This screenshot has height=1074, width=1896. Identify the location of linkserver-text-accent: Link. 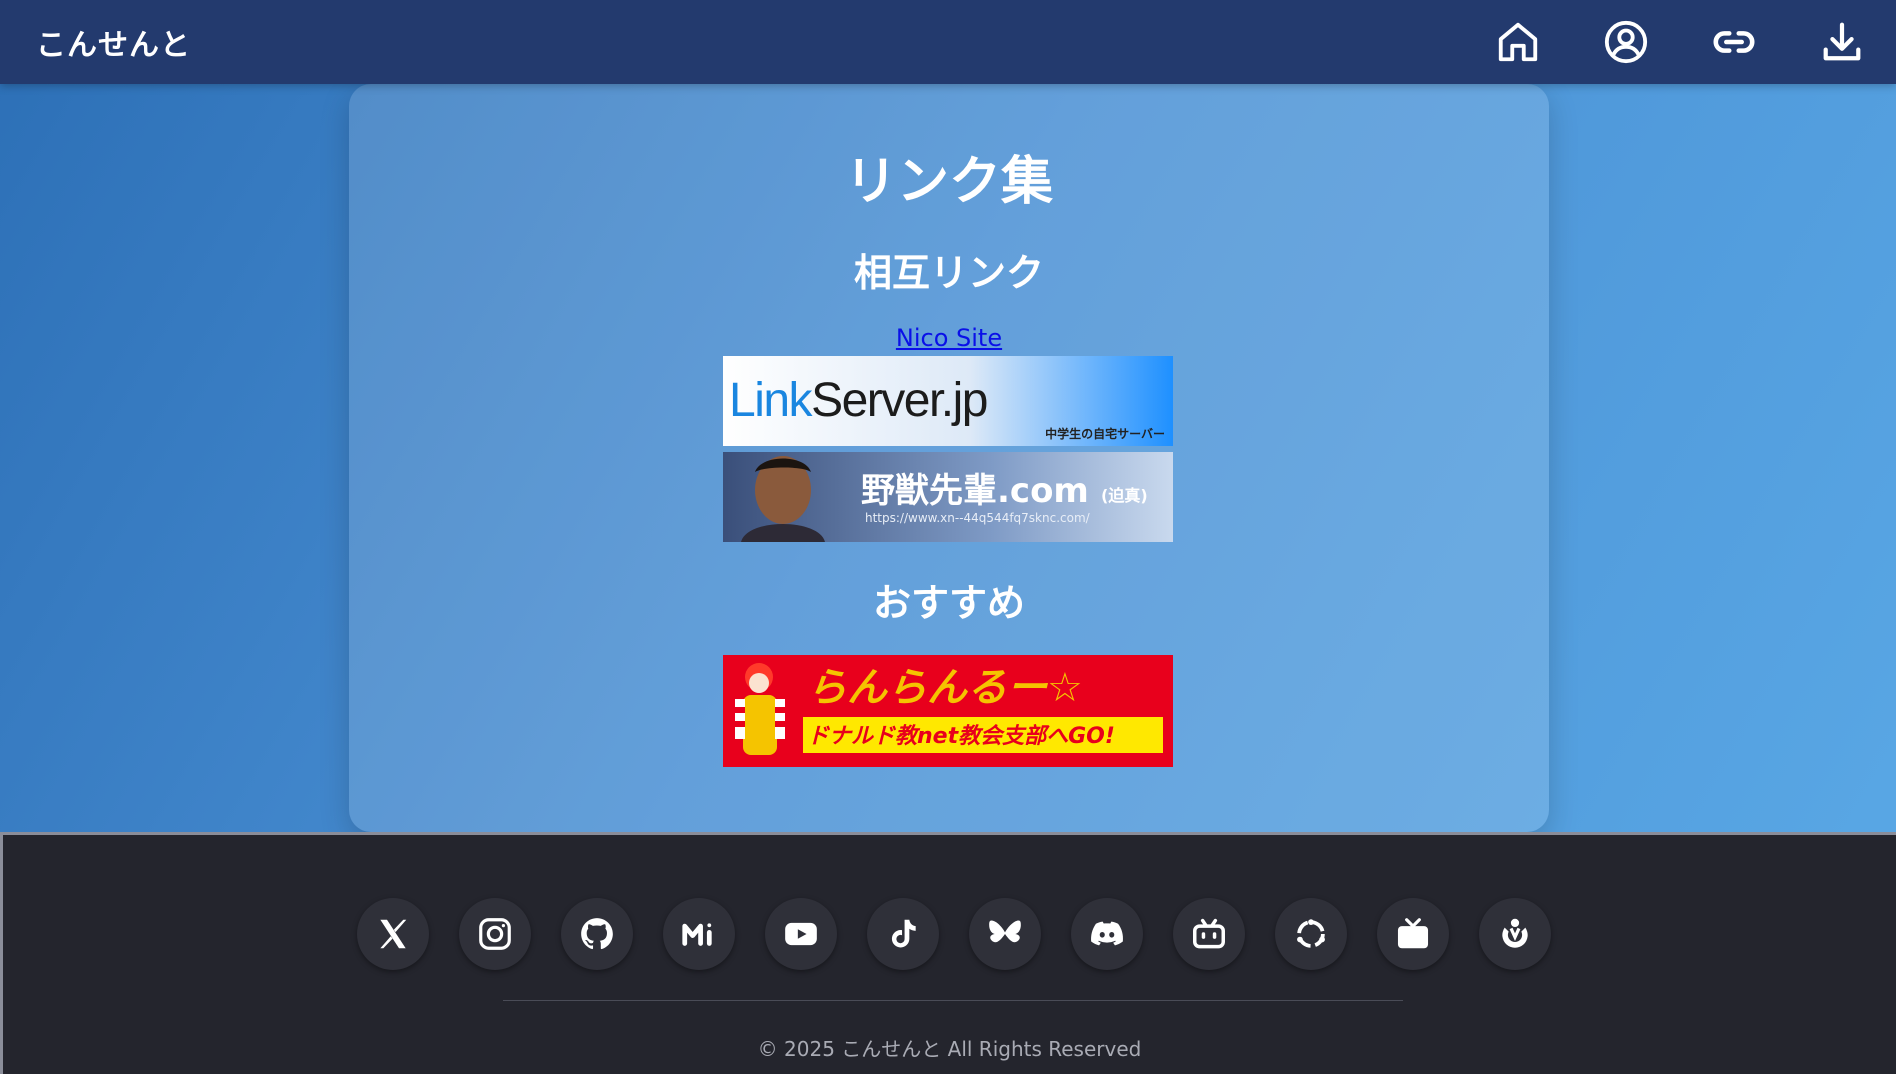
(771, 400).